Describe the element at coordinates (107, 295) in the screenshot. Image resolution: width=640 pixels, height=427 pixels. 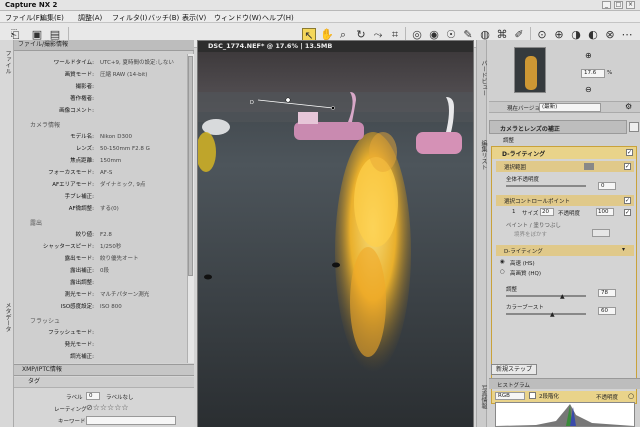
I see `metadata-row: 測光モード: マルチパターン測光` at that location.